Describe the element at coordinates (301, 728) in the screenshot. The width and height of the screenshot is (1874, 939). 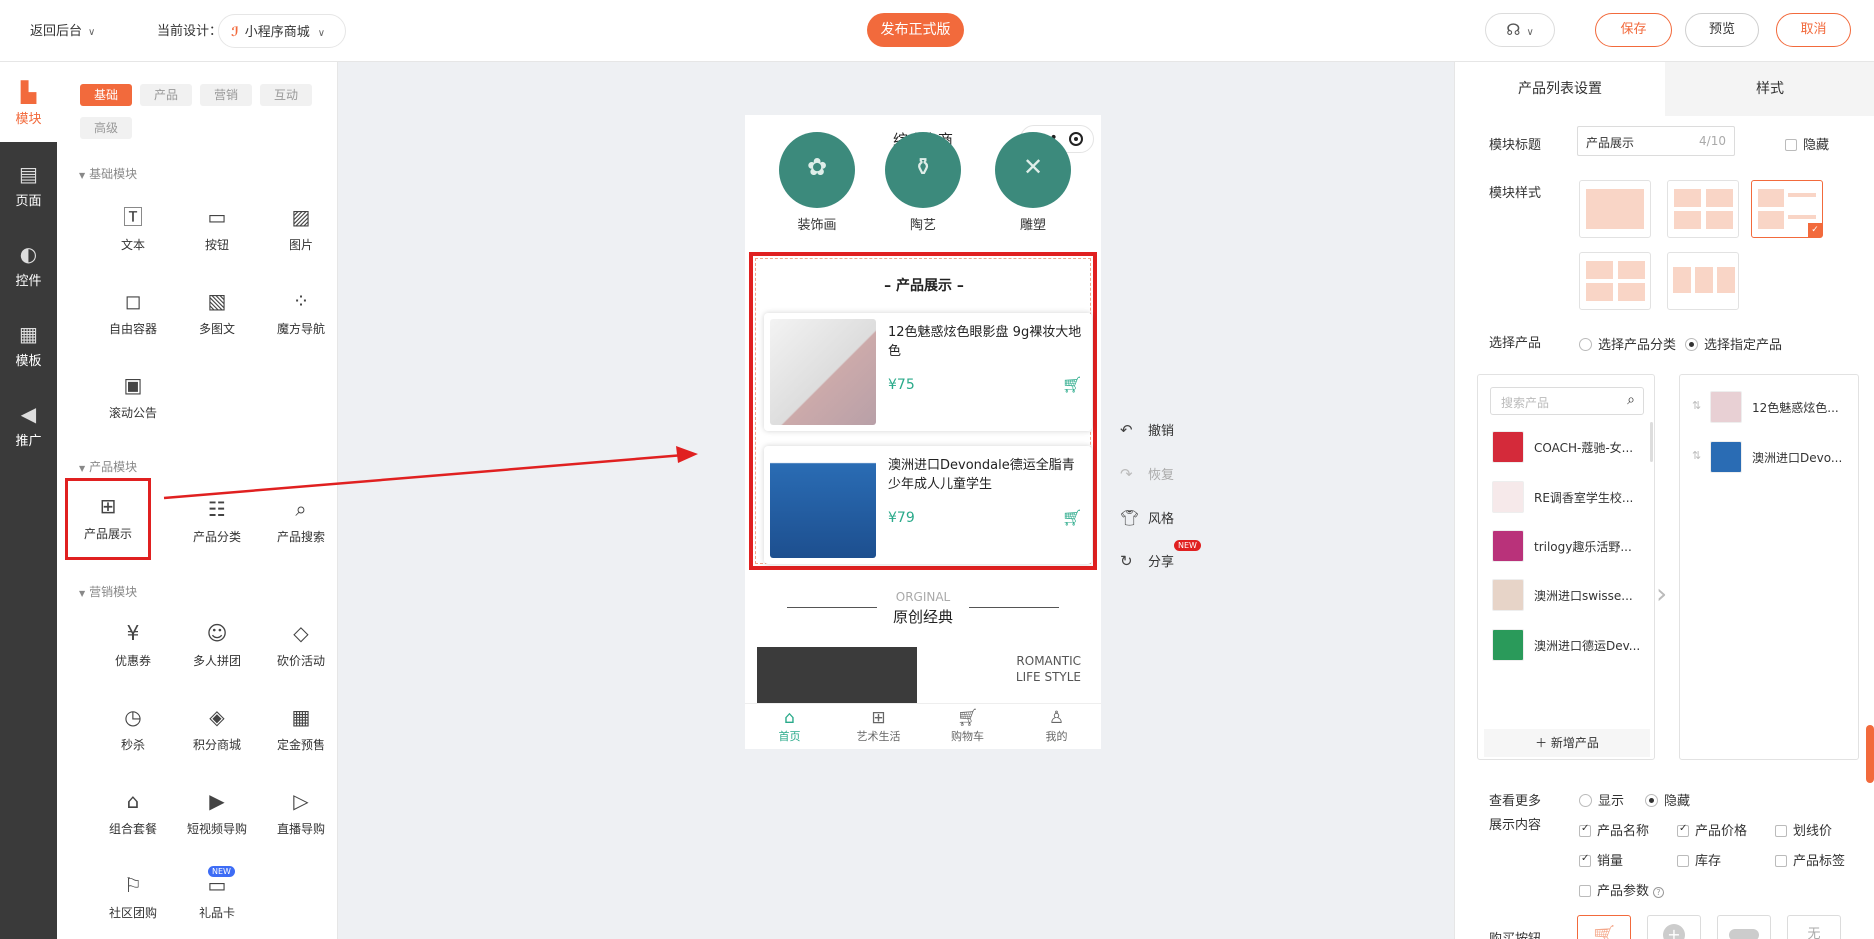
I see `module-deposit-presale: ▦ 定金预售` at that location.